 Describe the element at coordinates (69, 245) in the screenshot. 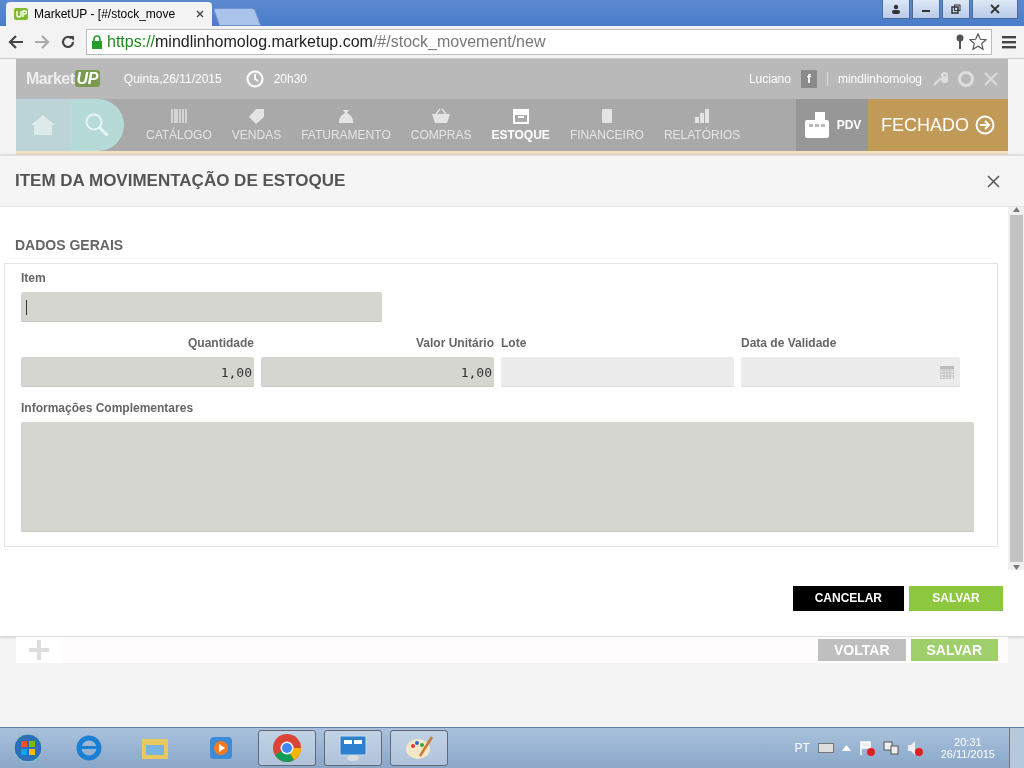

I see `section-title: DADOS GERAIS` at that location.